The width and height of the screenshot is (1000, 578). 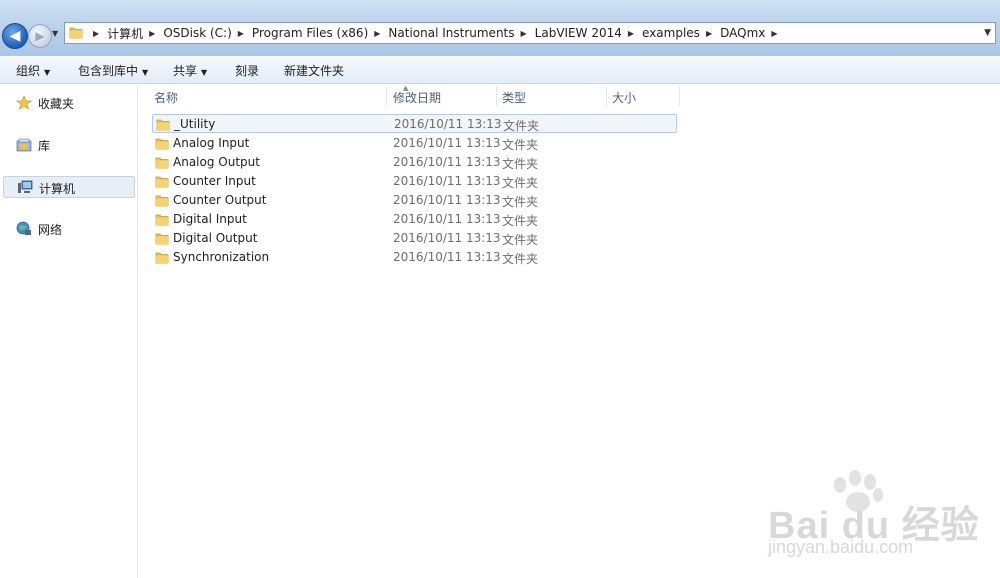 What do you see at coordinates (451, 33) in the screenshot?
I see `breadcrumb-national-instruments: National Instruments` at bounding box center [451, 33].